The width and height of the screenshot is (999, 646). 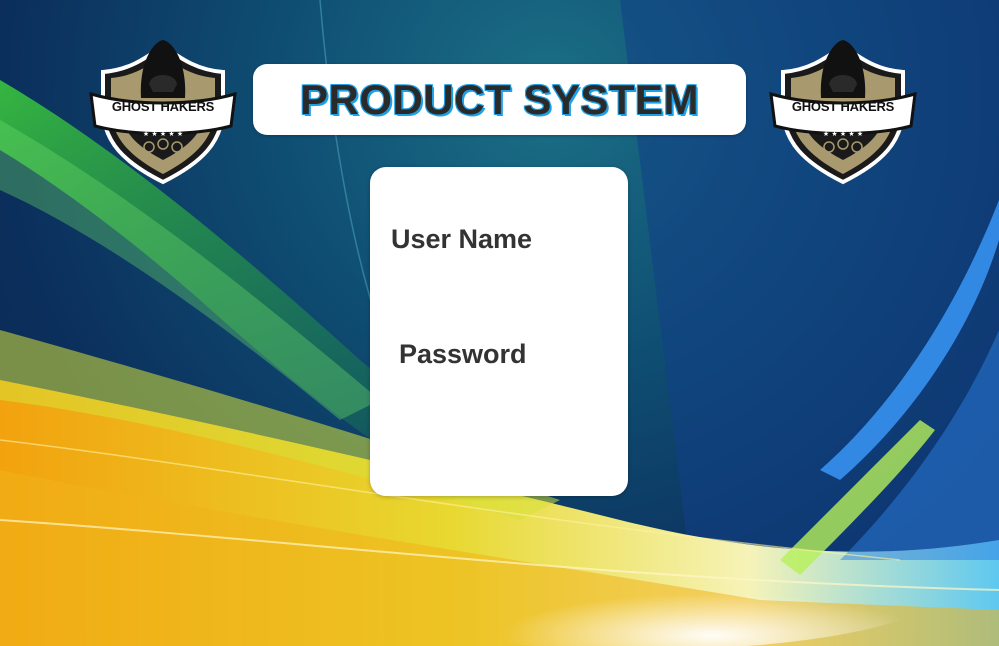 What do you see at coordinates (843, 106) in the screenshot?
I see `logo-right-text: GHOST HAKERS` at bounding box center [843, 106].